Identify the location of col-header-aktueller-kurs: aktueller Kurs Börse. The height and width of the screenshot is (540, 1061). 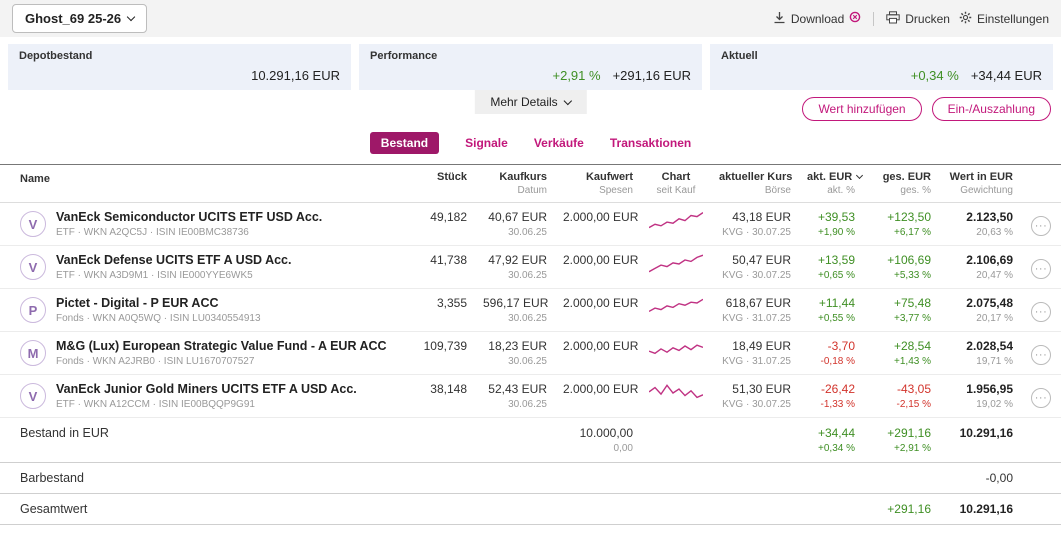
(755, 183).